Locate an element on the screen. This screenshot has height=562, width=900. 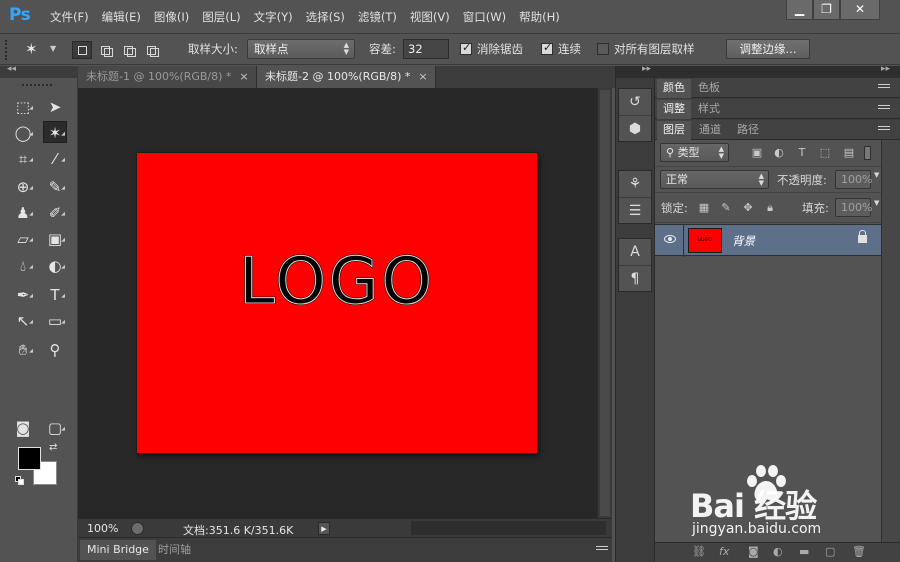
tab-paths: 路径 is located at coordinates (748, 130).